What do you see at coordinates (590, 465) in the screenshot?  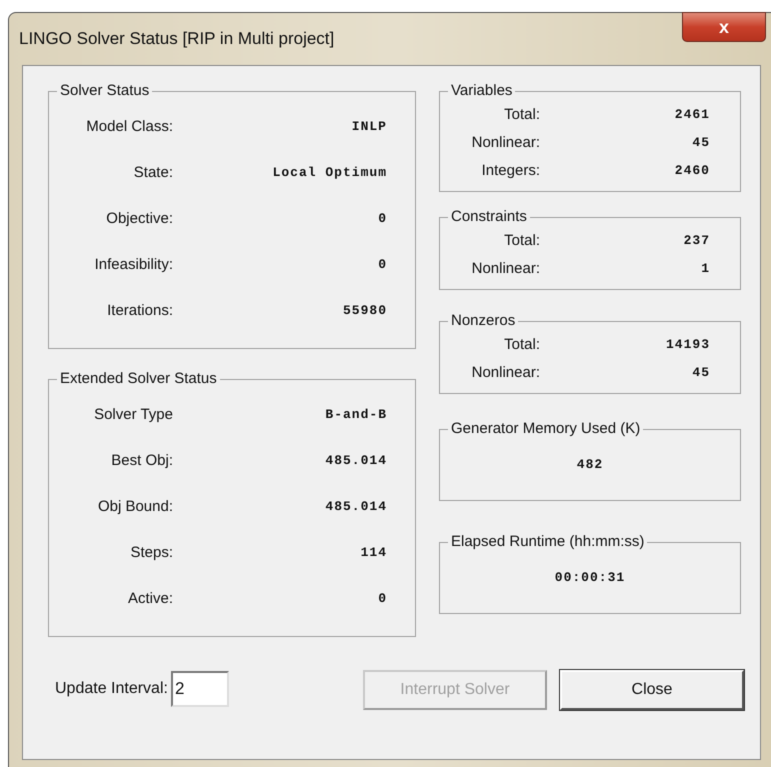 I see `field-value: 482` at bounding box center [590, 465].